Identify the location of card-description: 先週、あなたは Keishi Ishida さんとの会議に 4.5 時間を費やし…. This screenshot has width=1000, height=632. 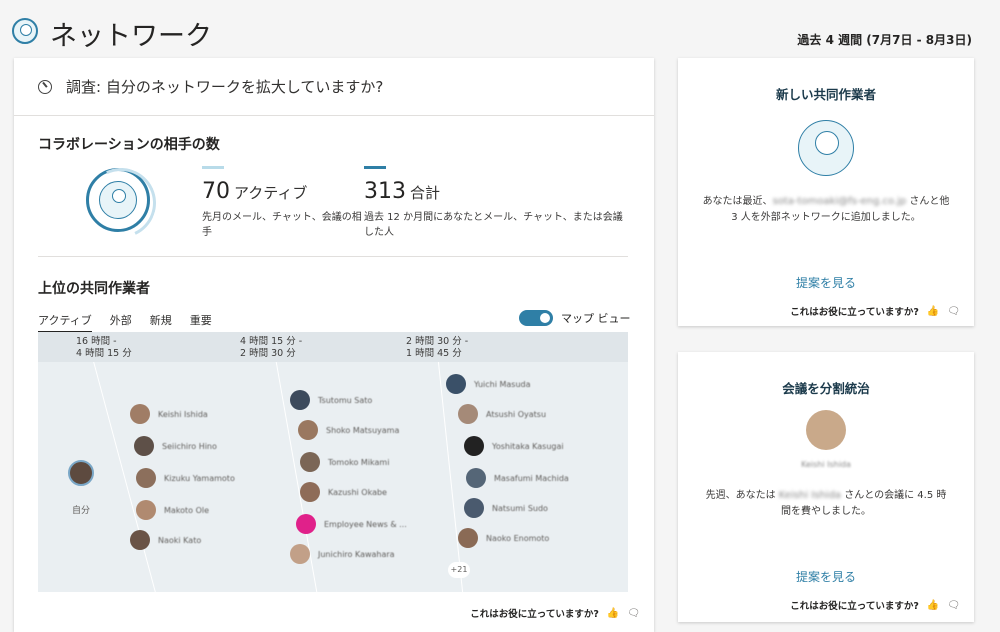
(826, 503).